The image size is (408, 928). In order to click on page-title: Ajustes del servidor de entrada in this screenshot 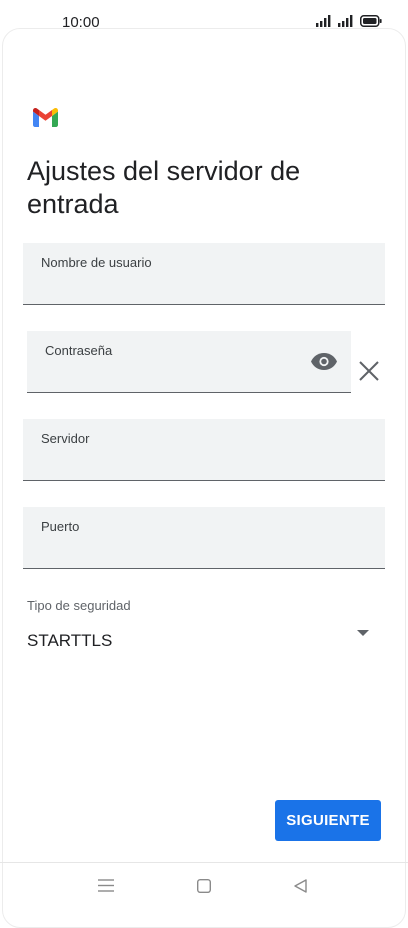, I will do `click(164, 187)`.